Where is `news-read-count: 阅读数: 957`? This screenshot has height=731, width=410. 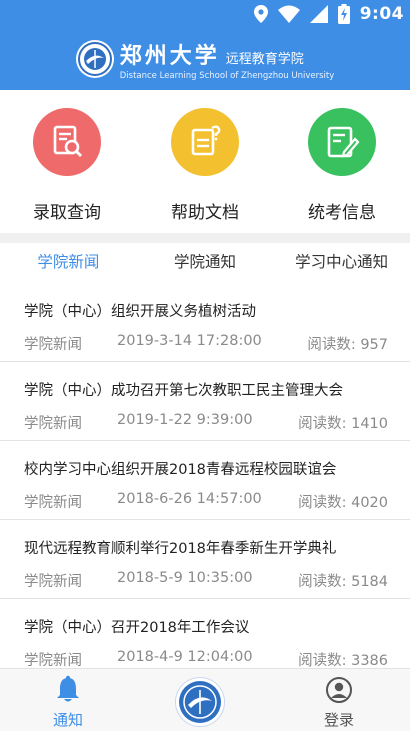 news-read-count: 阅读数: 957 is located at coordinates (347, 345).